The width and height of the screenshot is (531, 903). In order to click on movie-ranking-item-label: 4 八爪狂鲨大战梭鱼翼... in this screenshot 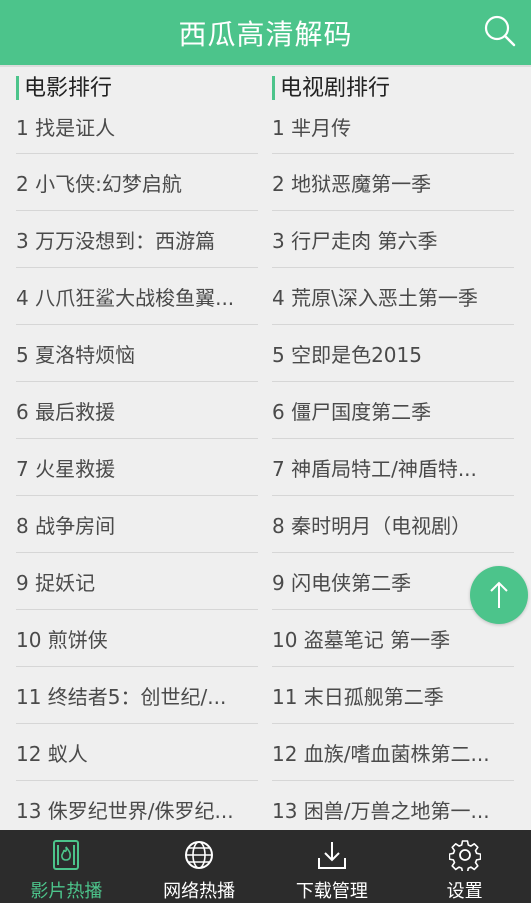, I will do `click(125, 297)`.